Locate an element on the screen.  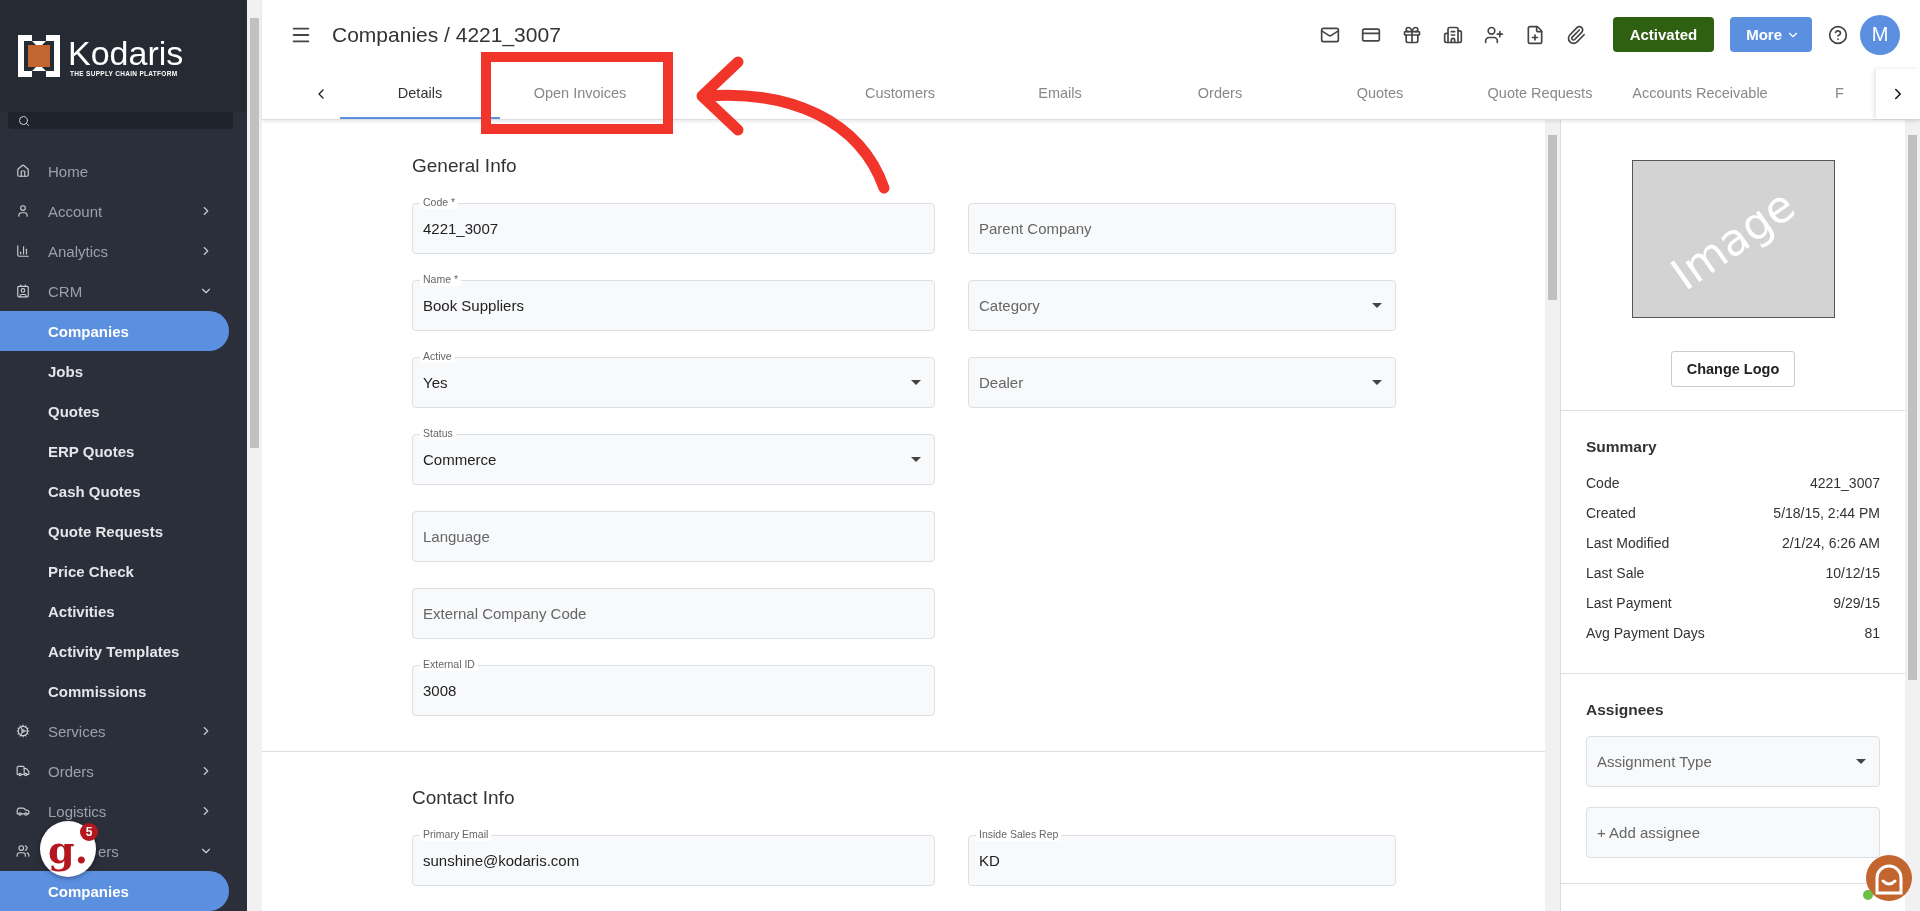
input-field: Parent Company is located at coordinates (1182, 228).